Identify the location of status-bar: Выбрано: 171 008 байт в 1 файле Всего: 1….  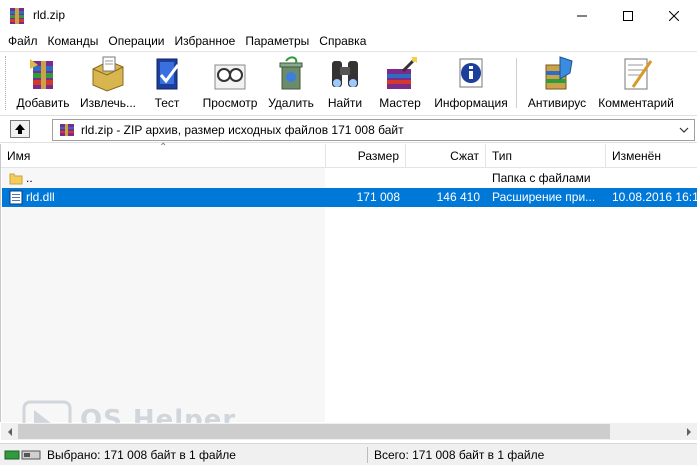
(348, 454).